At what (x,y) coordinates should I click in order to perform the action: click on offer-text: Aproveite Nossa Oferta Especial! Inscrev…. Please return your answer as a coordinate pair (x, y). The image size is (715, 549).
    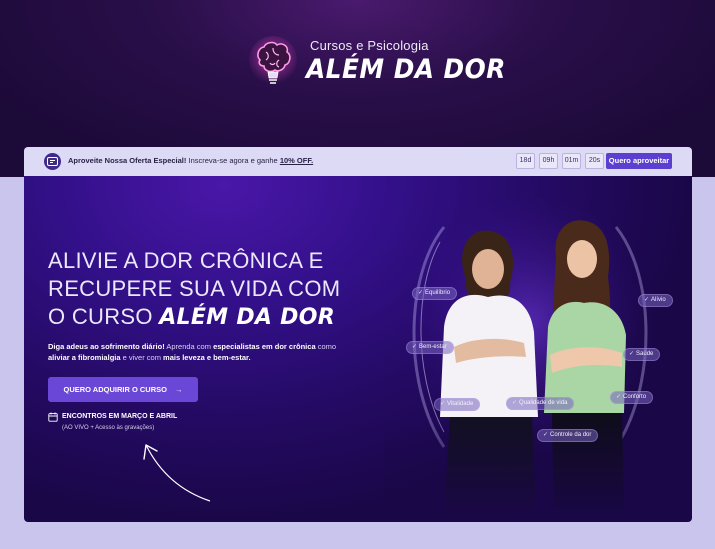
    Looking at the image, I should click on (190, 160).